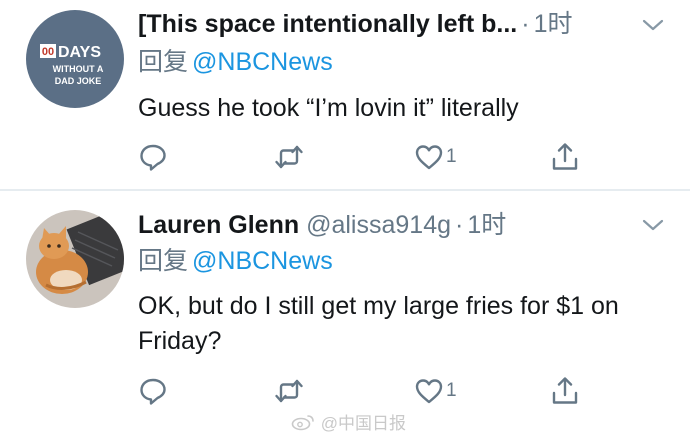  What do you see at coordinates (363, 423) in the screenshot?
I see `watermark-text: @中国日报` at bounding box center [363, 423].